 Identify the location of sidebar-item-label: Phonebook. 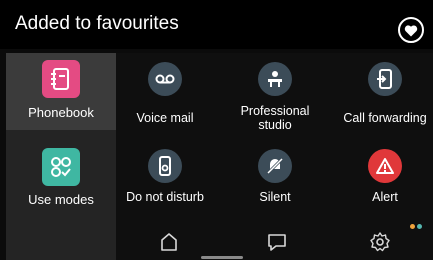
(61, 112).